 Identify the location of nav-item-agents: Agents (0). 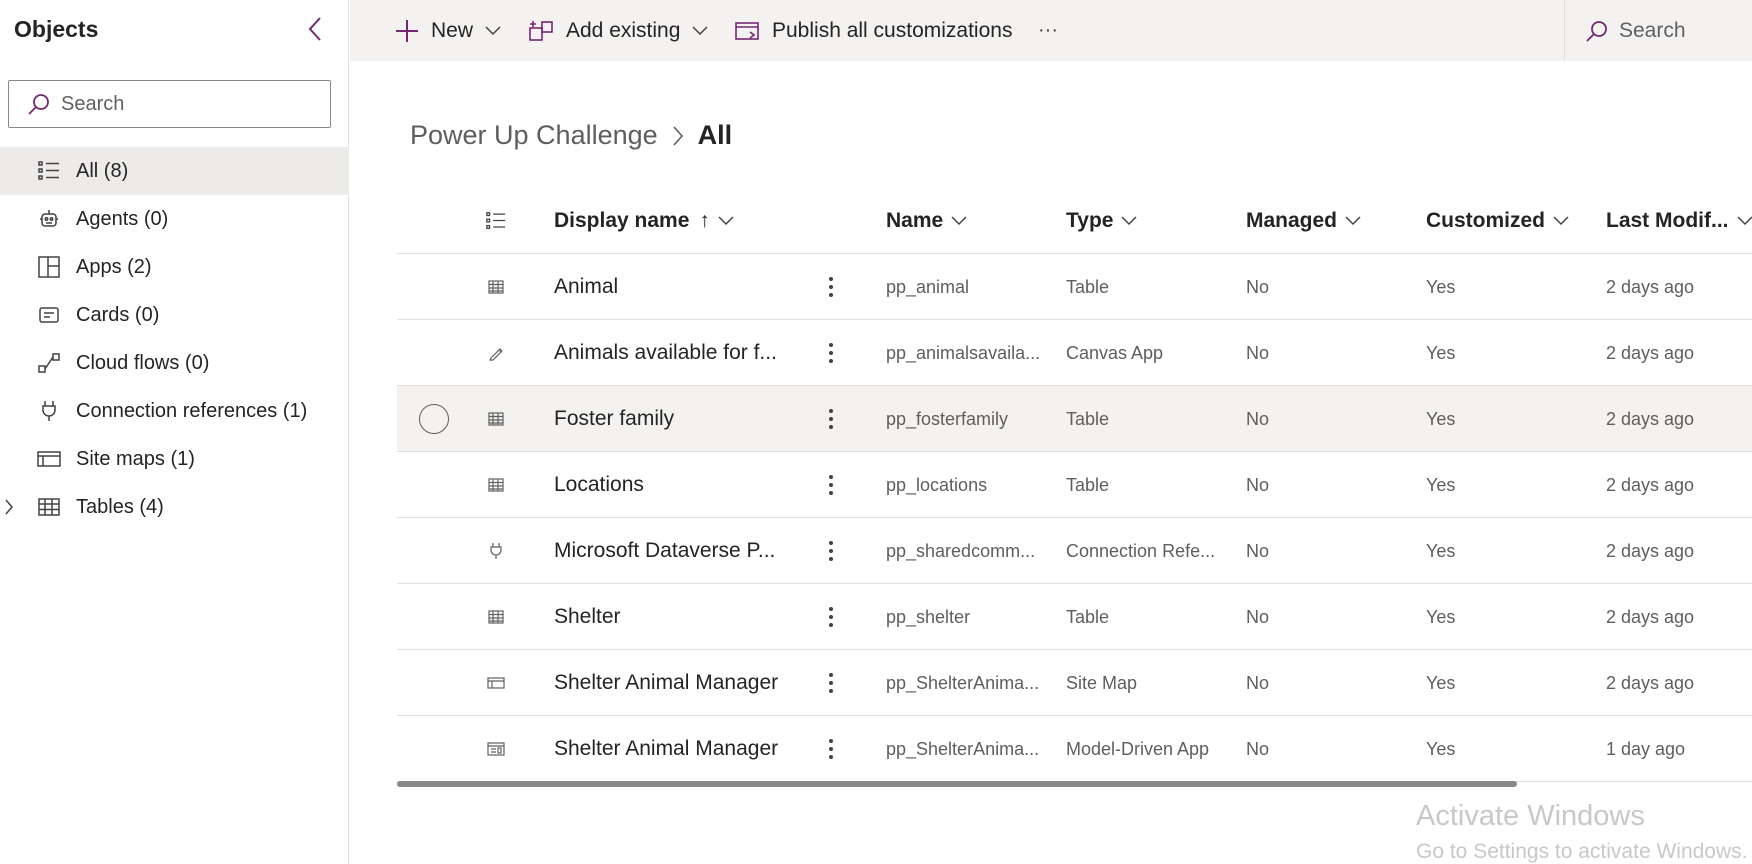
(174, 219).